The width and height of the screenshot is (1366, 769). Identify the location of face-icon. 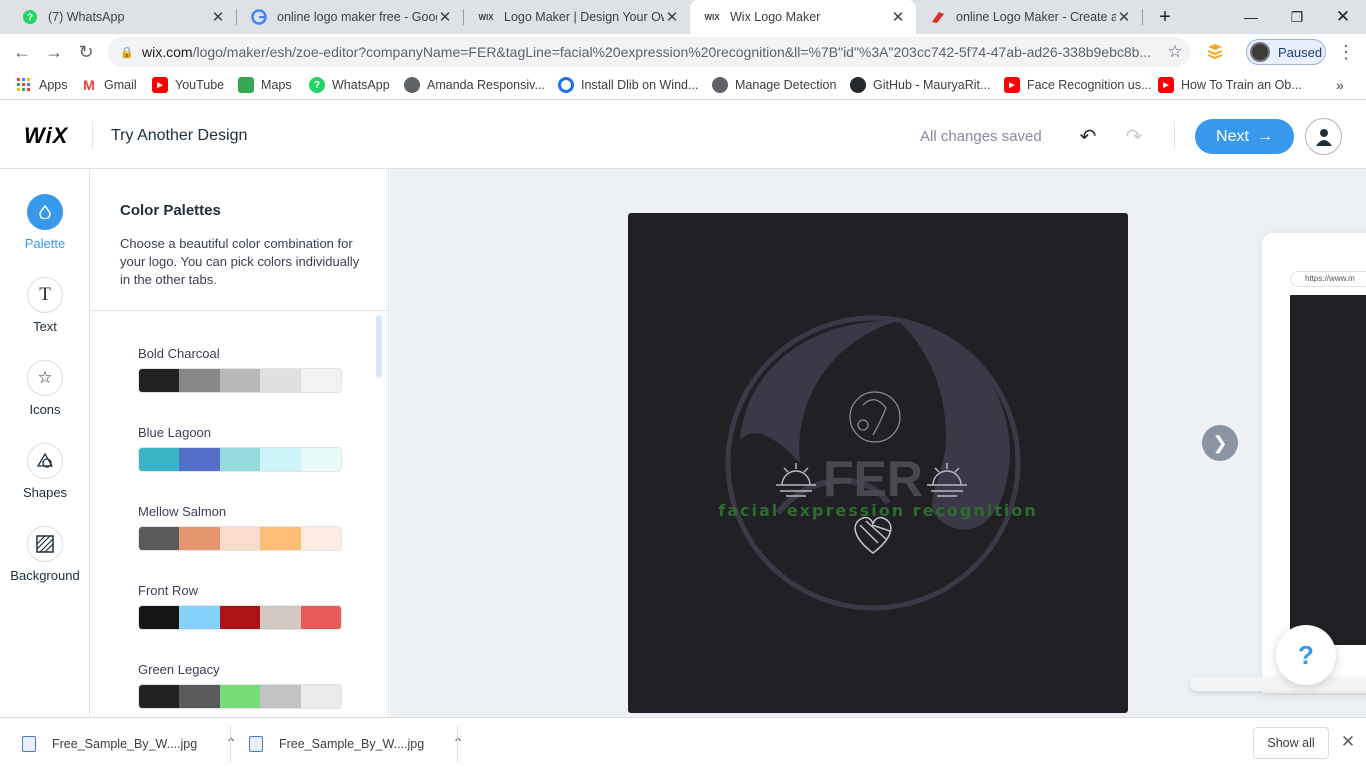
(875, 417).